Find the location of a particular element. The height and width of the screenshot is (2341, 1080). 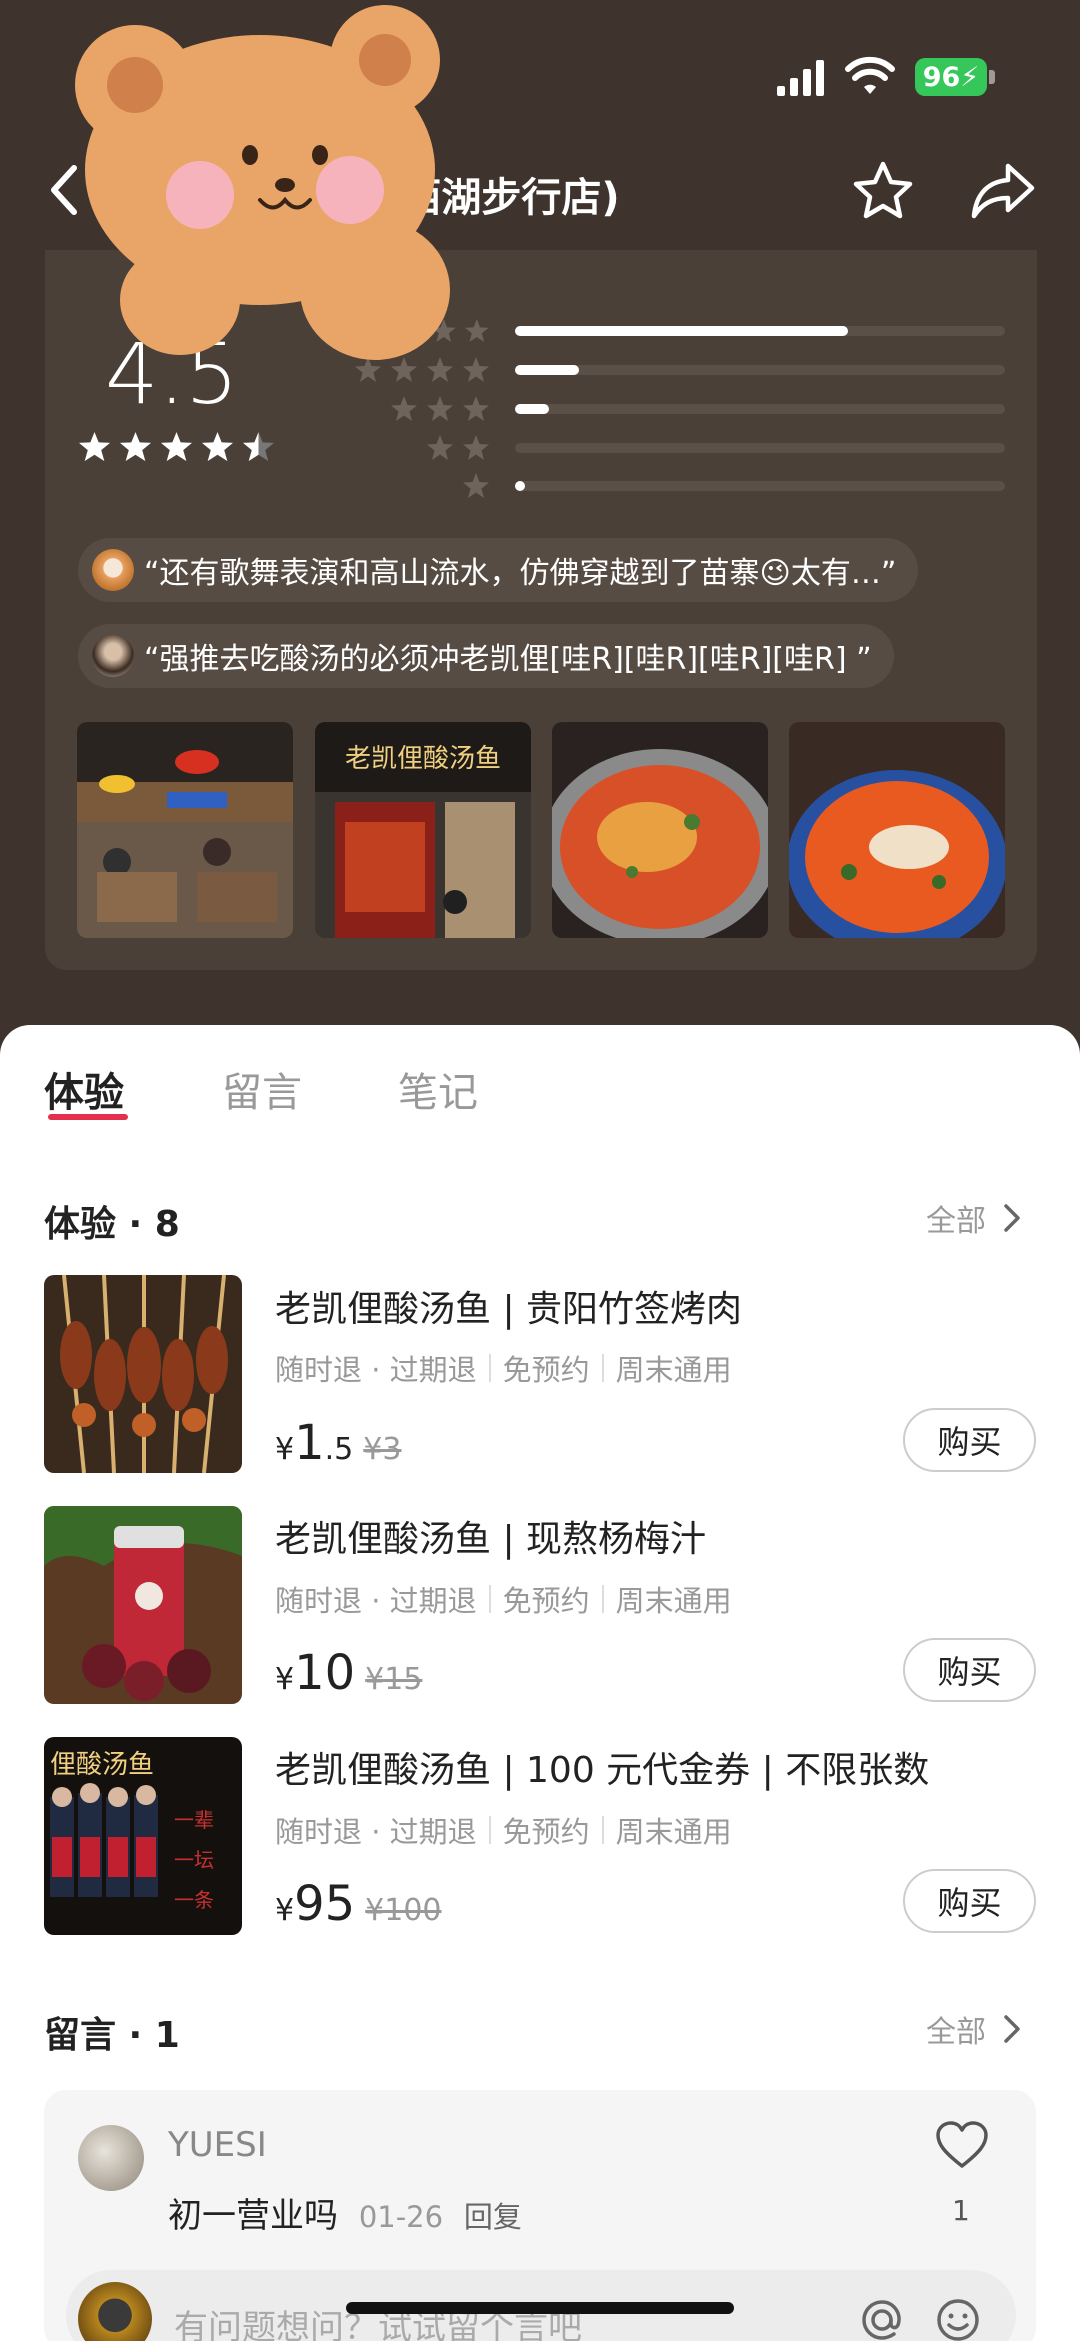

review-quote: “还有歌舞表演和高山流水，仿佛穿越到了苗寨😉太有…” is located at coordinates (498, 570).